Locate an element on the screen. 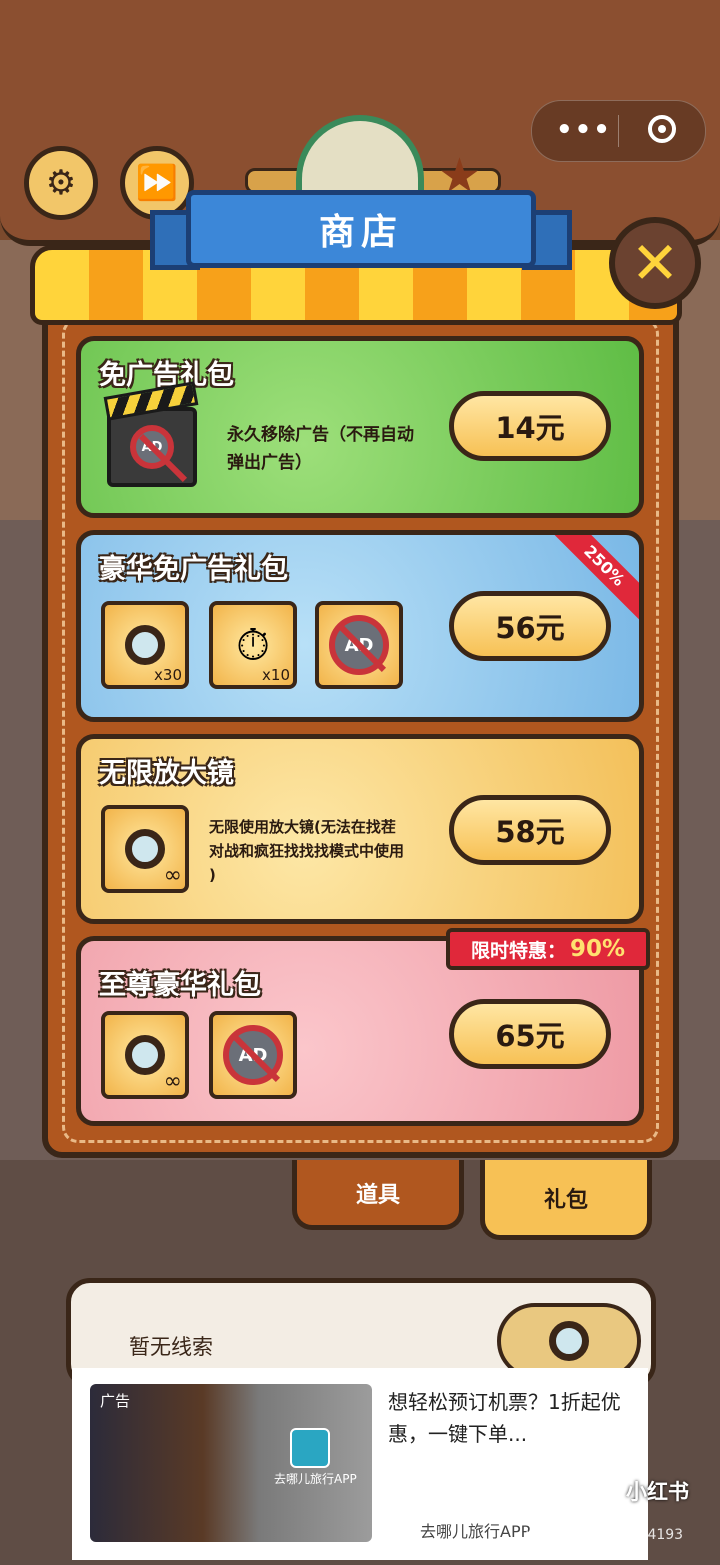 Image resolution: width=720 pixels, height=1565 pixels. package-description: 永久移除广告（不再自动 弹出广告） is located at coordinates (320, 449).